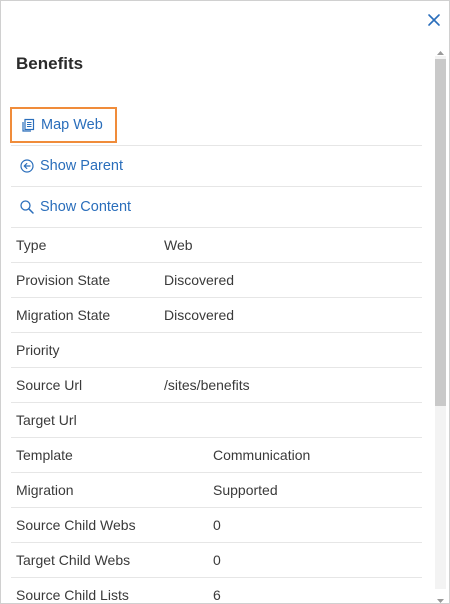  I want to click on map-web-button: Map Web, so click(63, 125).